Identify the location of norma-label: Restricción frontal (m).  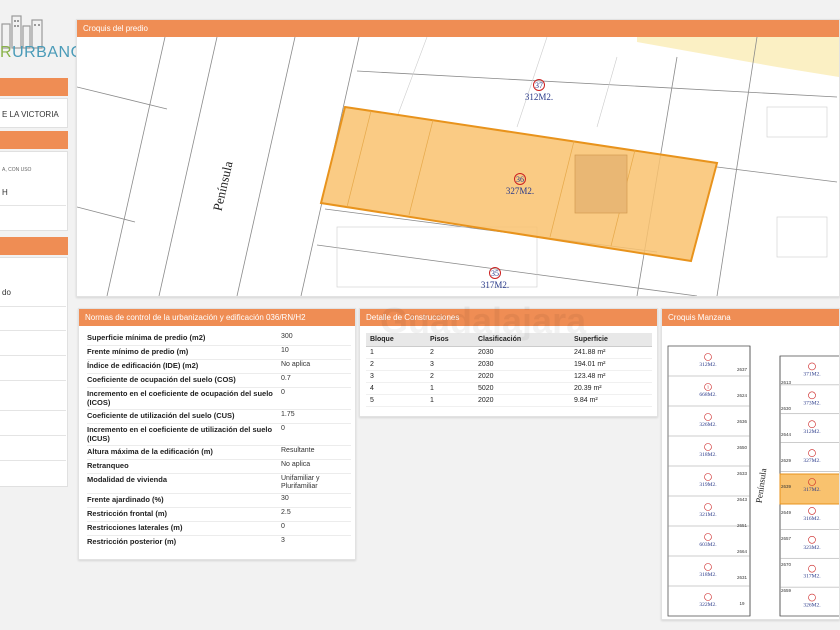
(127, 513).